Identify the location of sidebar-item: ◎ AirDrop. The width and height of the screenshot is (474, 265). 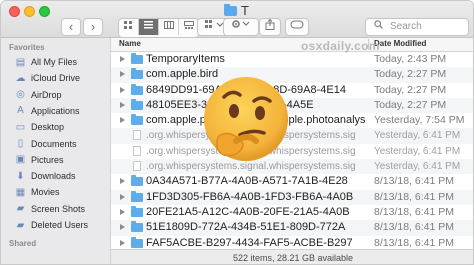
(38, 95).